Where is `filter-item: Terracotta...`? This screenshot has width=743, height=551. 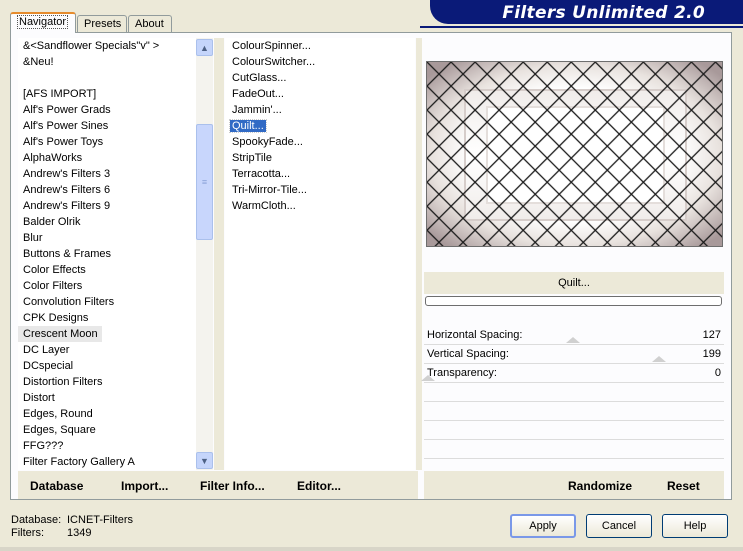
filter-item: Terracotta... is located at coordinates (320, 174).